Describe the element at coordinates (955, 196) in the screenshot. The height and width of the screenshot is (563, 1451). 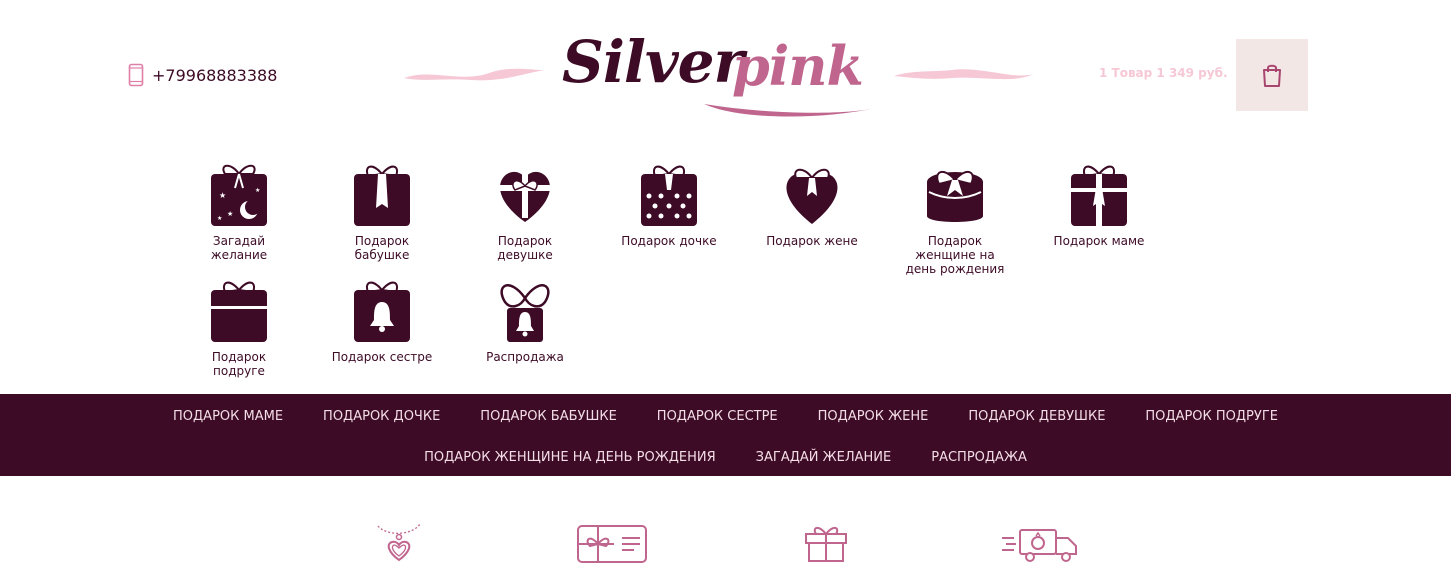
I see `round-gift-box-icon` at that location.